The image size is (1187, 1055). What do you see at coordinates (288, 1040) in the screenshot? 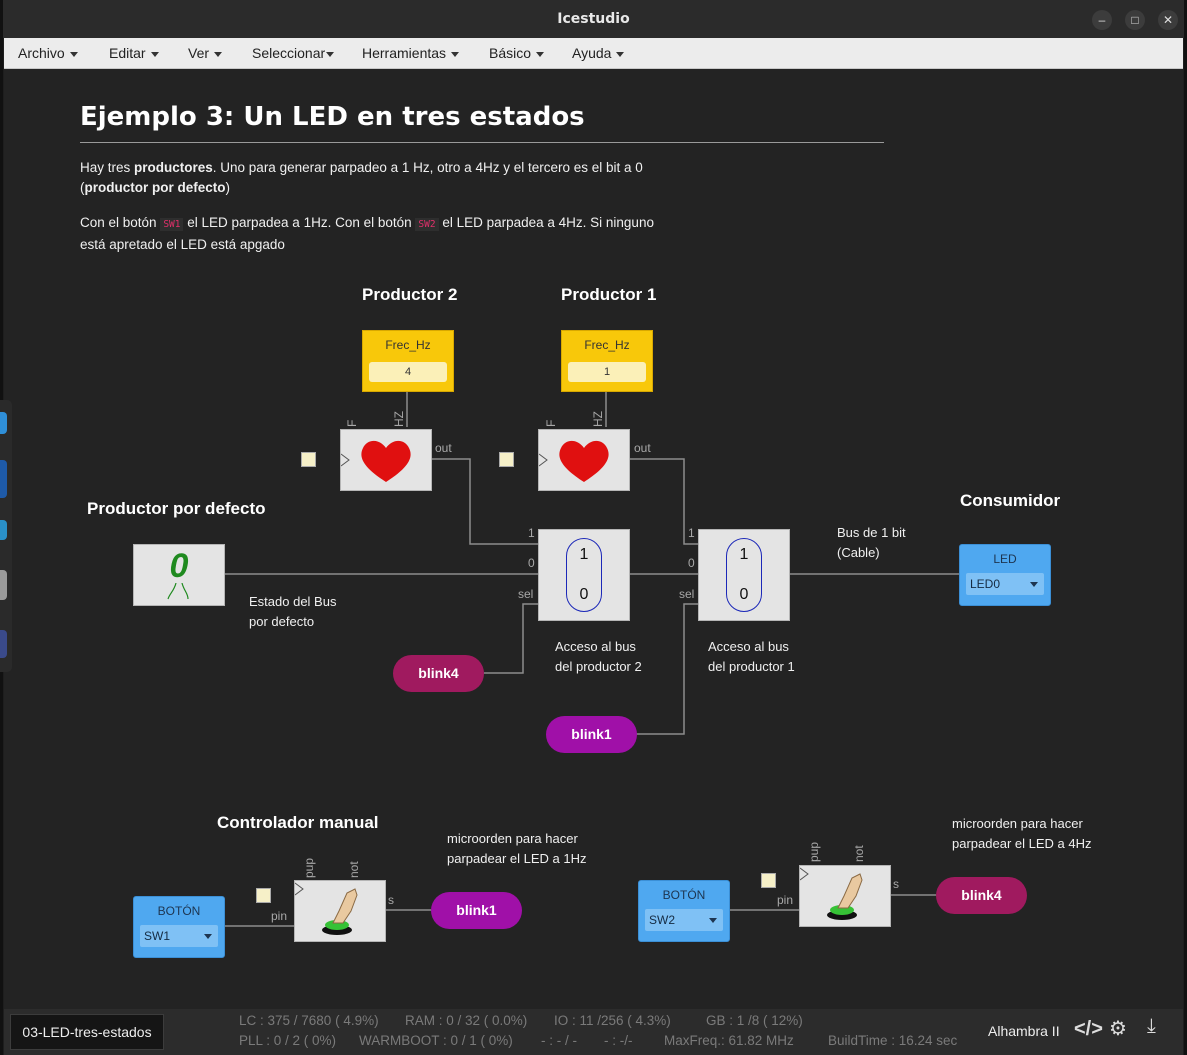
I see `stat-pll: PLL : 0 / 2 ( 0%)` at bounding box center [288, 1040].